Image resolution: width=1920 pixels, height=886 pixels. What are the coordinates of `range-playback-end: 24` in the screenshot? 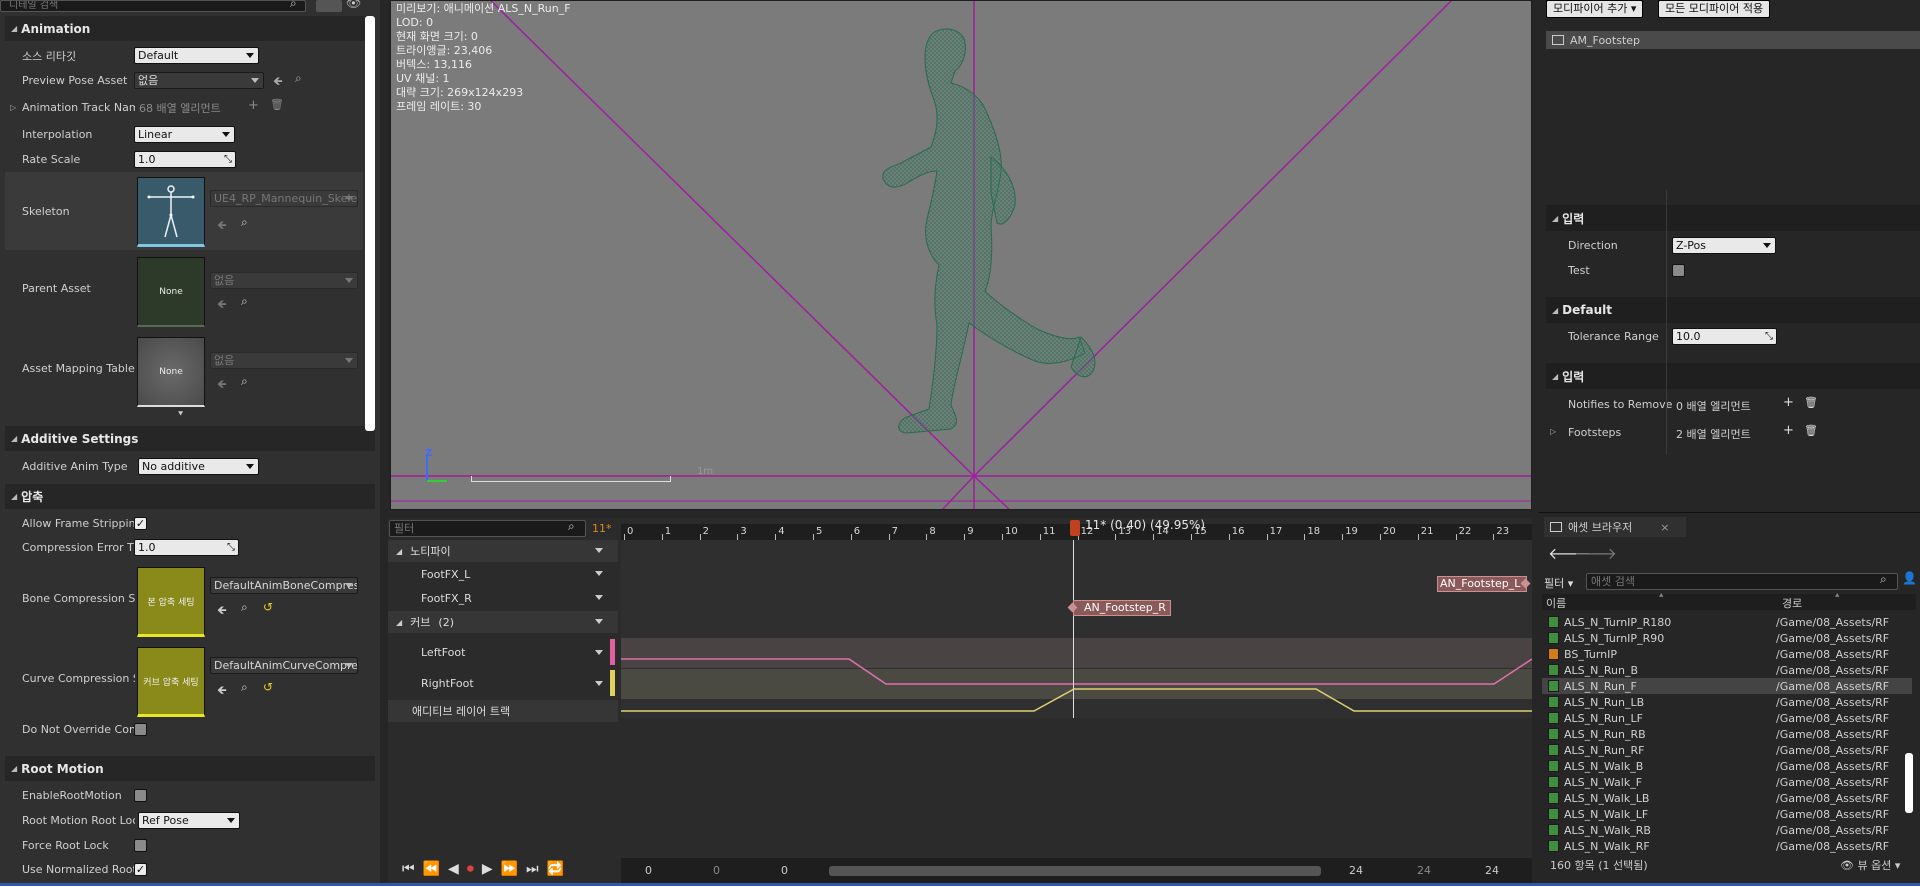 It's located at (1356, 870).